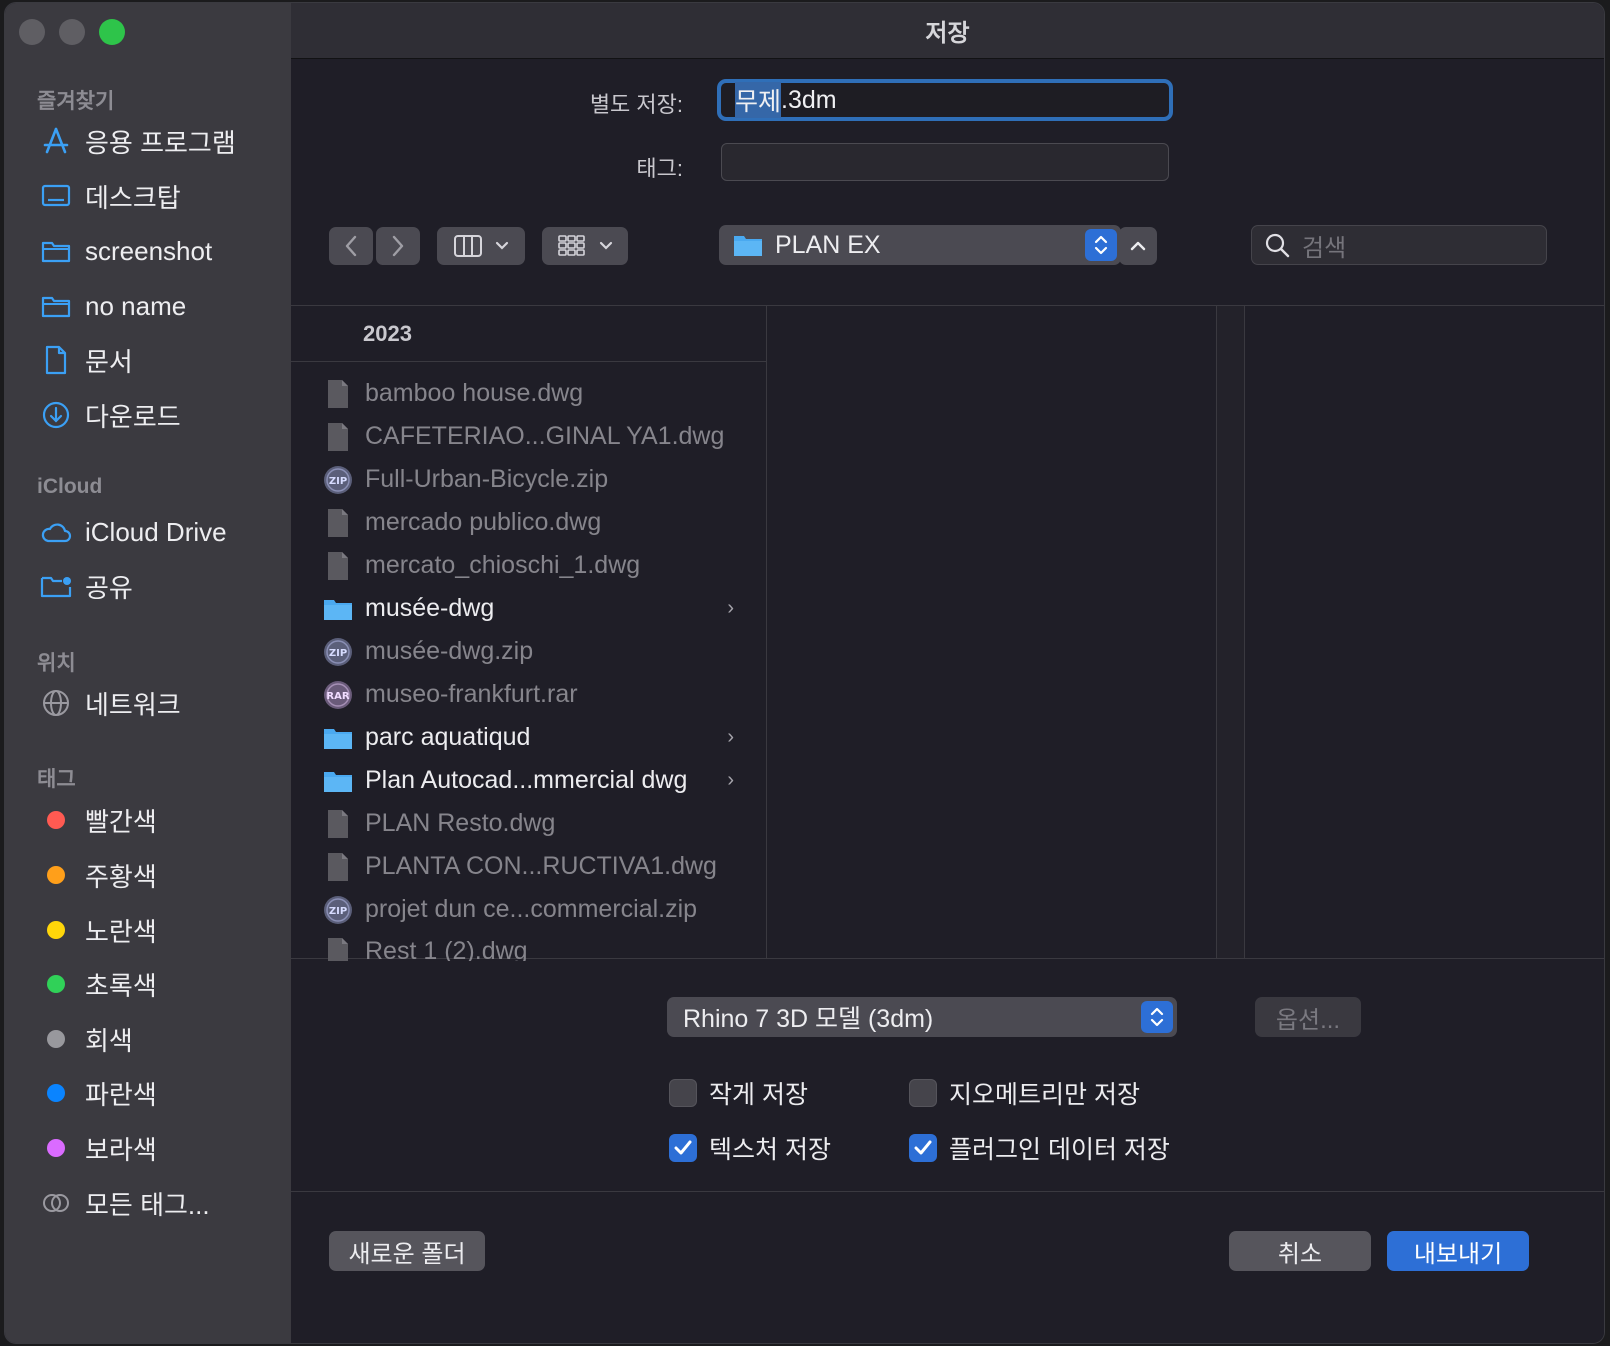  I want to click on sidebar-tag-red: 빨간색, so click(98, 820).